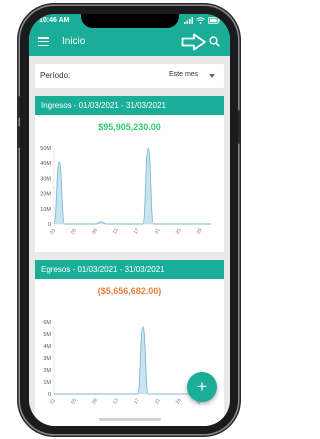  What do you see at coordinates (54, 20) in the screenshot?
I see `status-time: 10:46 AM` at bounding box center [54, 20].